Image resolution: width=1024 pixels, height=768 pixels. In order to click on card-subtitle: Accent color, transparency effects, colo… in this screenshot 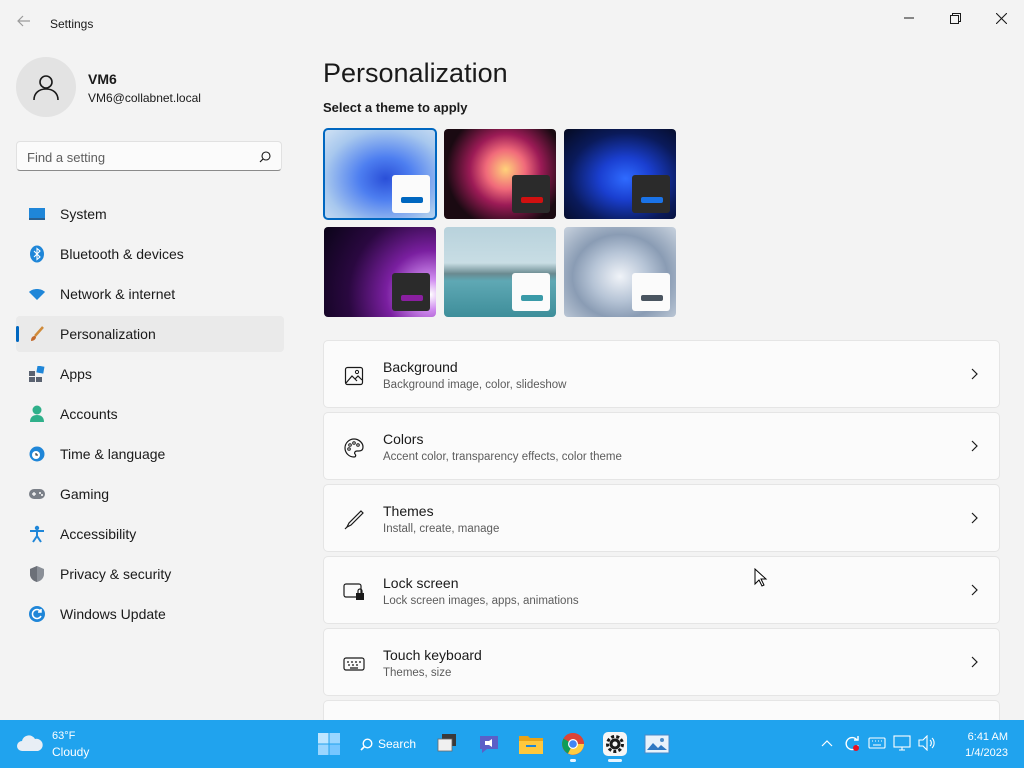, I will do `click(502, 457)`.